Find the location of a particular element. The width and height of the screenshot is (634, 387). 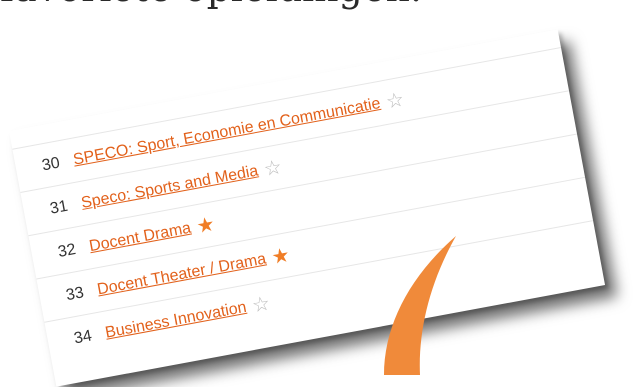

item-number: 30 is located at coordinates (51, 164).